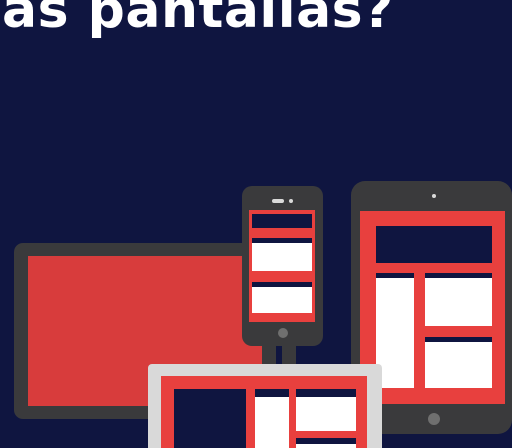  I want to click on tablet-camera-icon, so click(434, 196).